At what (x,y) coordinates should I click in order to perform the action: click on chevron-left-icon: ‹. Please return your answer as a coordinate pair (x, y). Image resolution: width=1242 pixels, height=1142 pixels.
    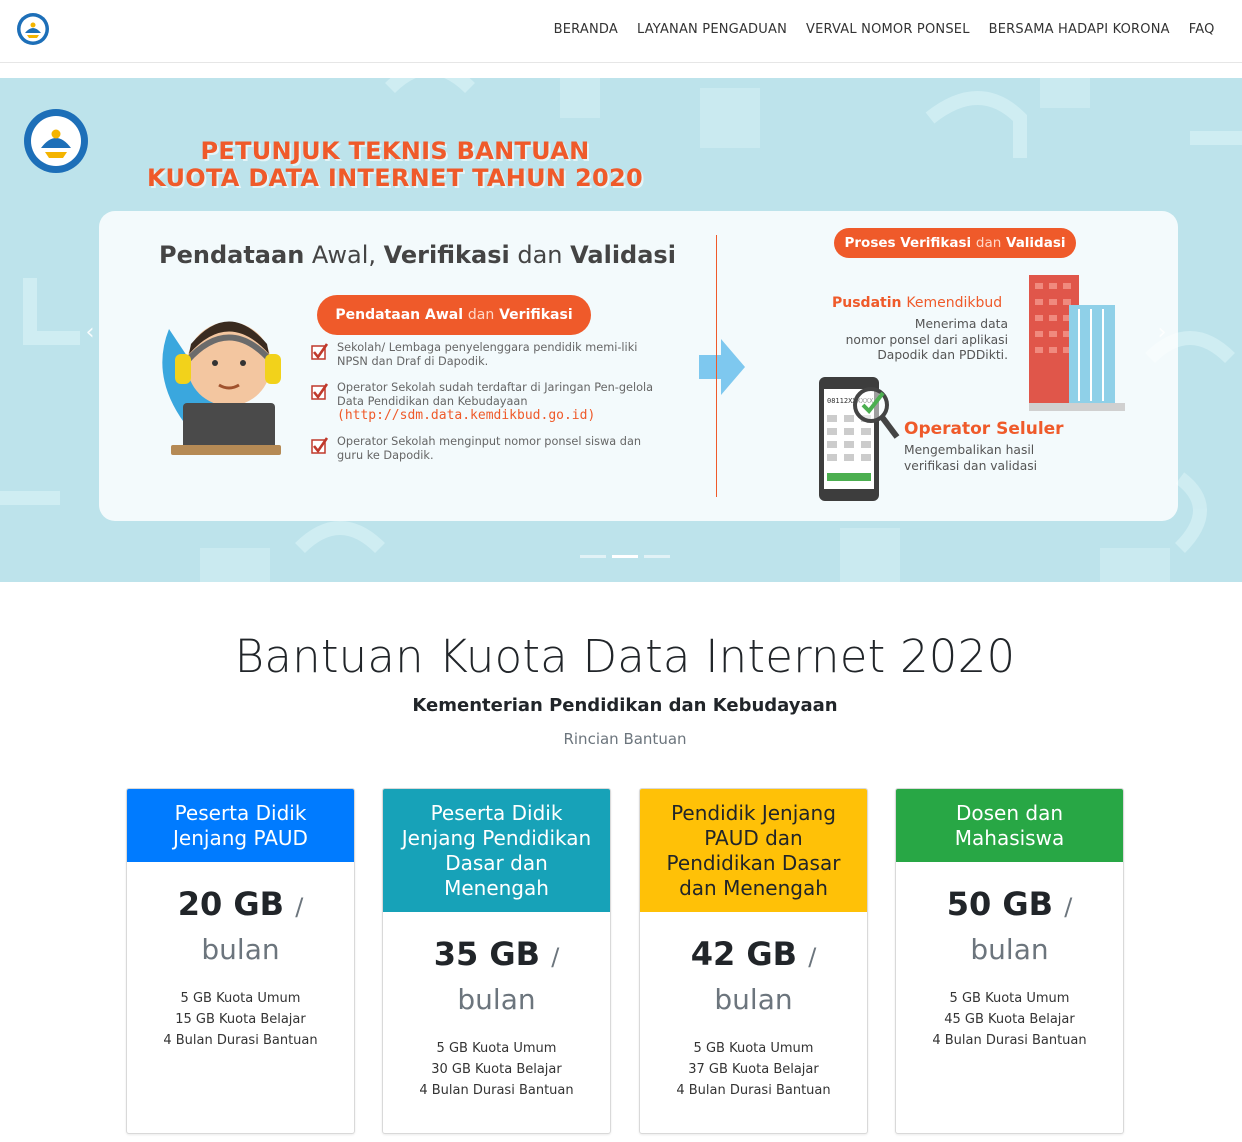
    Looking at the image, I should click on (90, 332).